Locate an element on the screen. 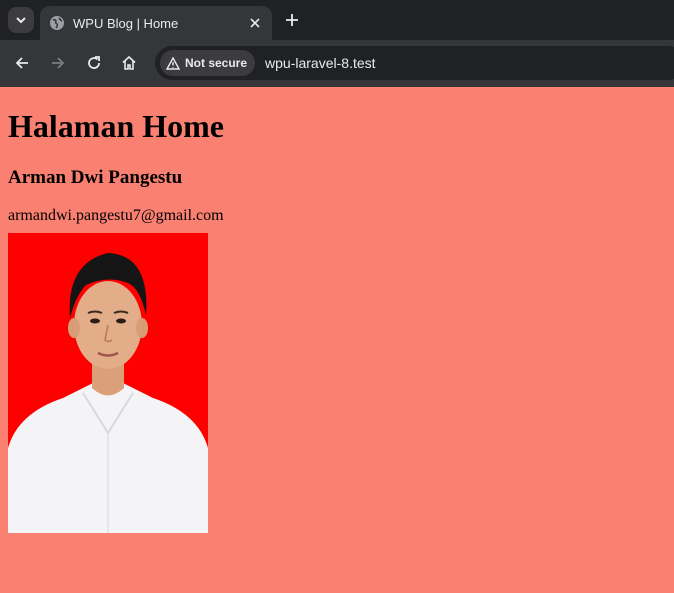  warning-icon is located at coordinates (173, 63).